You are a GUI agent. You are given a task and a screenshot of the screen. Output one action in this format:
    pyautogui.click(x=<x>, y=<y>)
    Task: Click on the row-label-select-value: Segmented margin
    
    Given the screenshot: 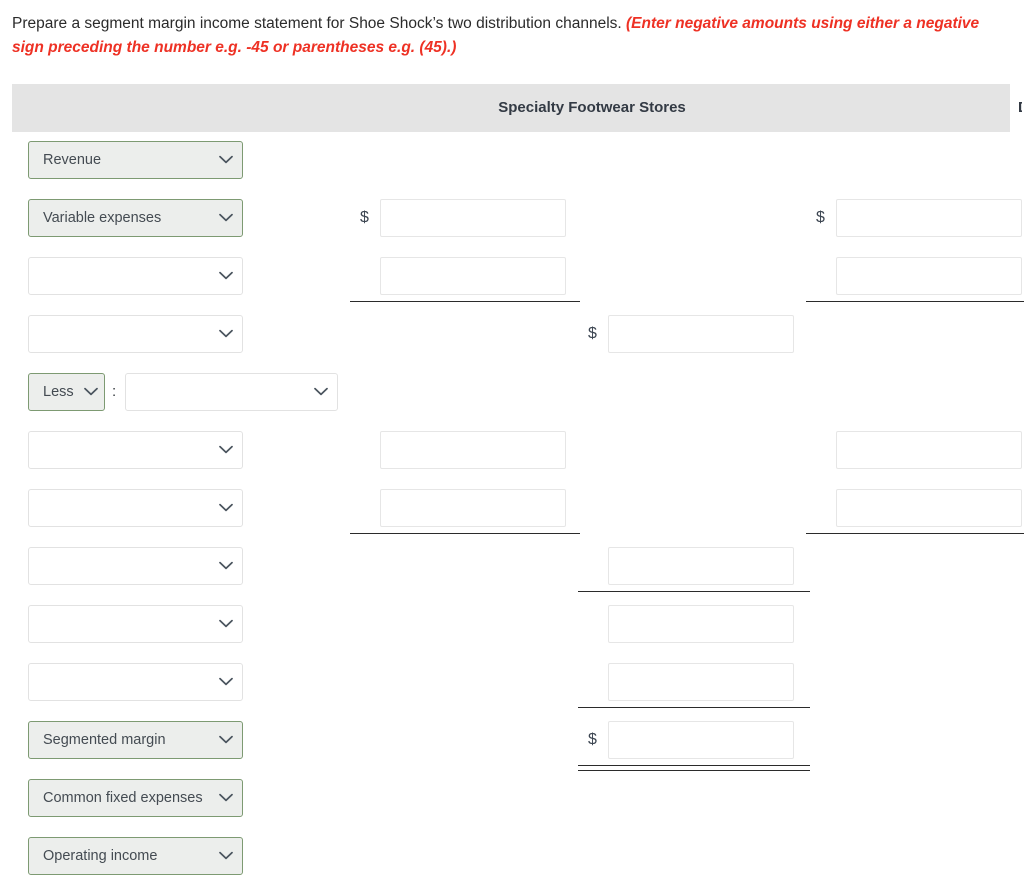 What is the action you would take?
    pyautogui.click(x=104, y=740)
    